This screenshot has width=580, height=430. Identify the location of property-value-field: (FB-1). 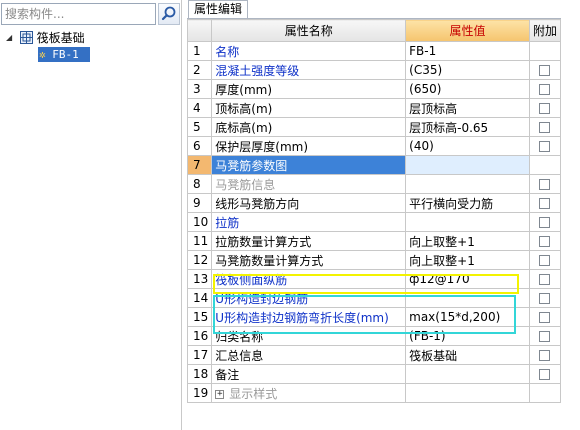
(467, 336).